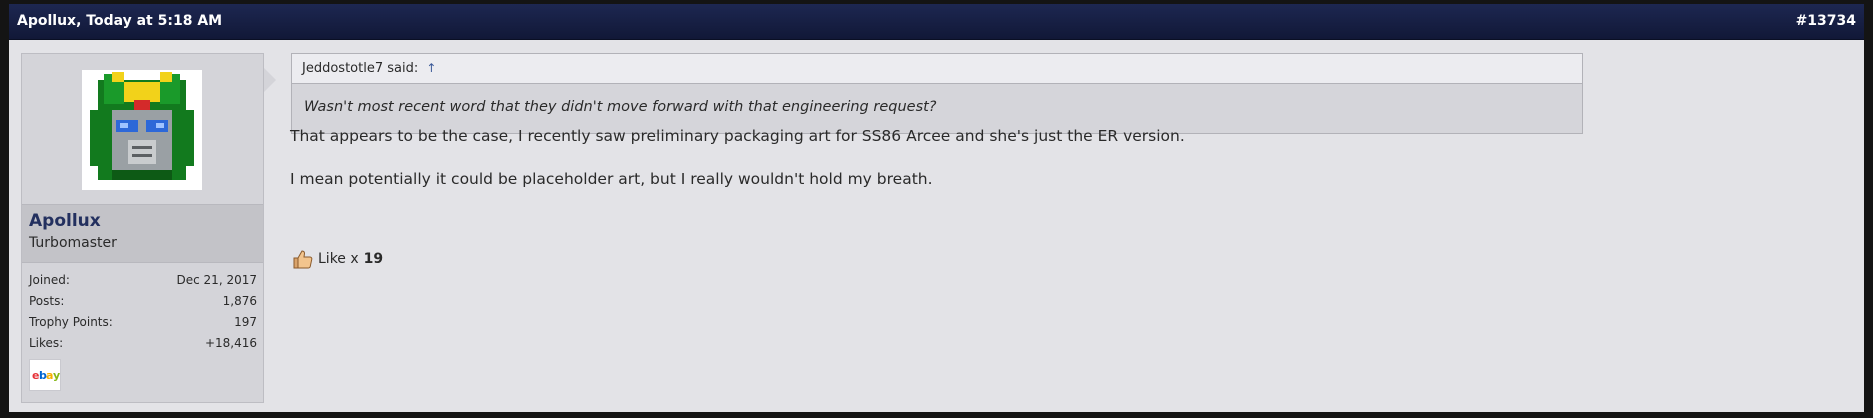 This screenshot has width=1873, height=418. I want to click on quote-author: Jeddostotle7 said: ↑, so click(369, 68).